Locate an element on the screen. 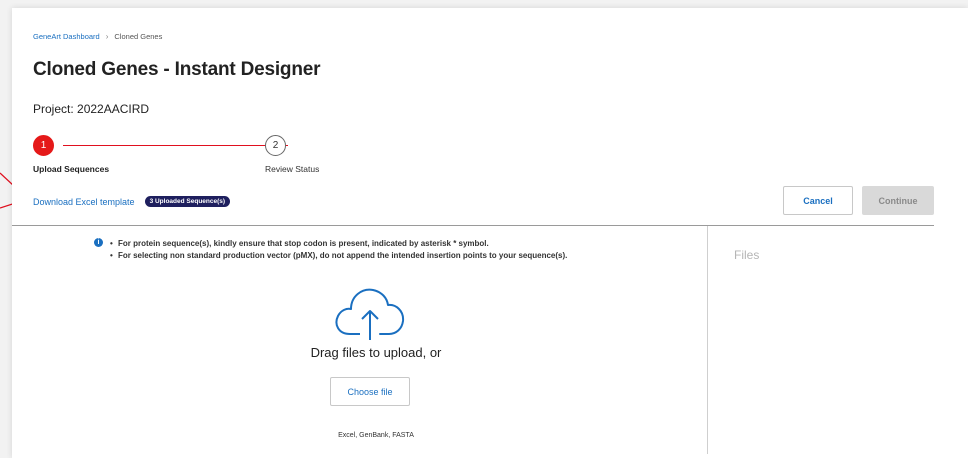 The height and width of the screenshot is (458, 968). step-1-circle: 1 is located at coordinates (43, 145).